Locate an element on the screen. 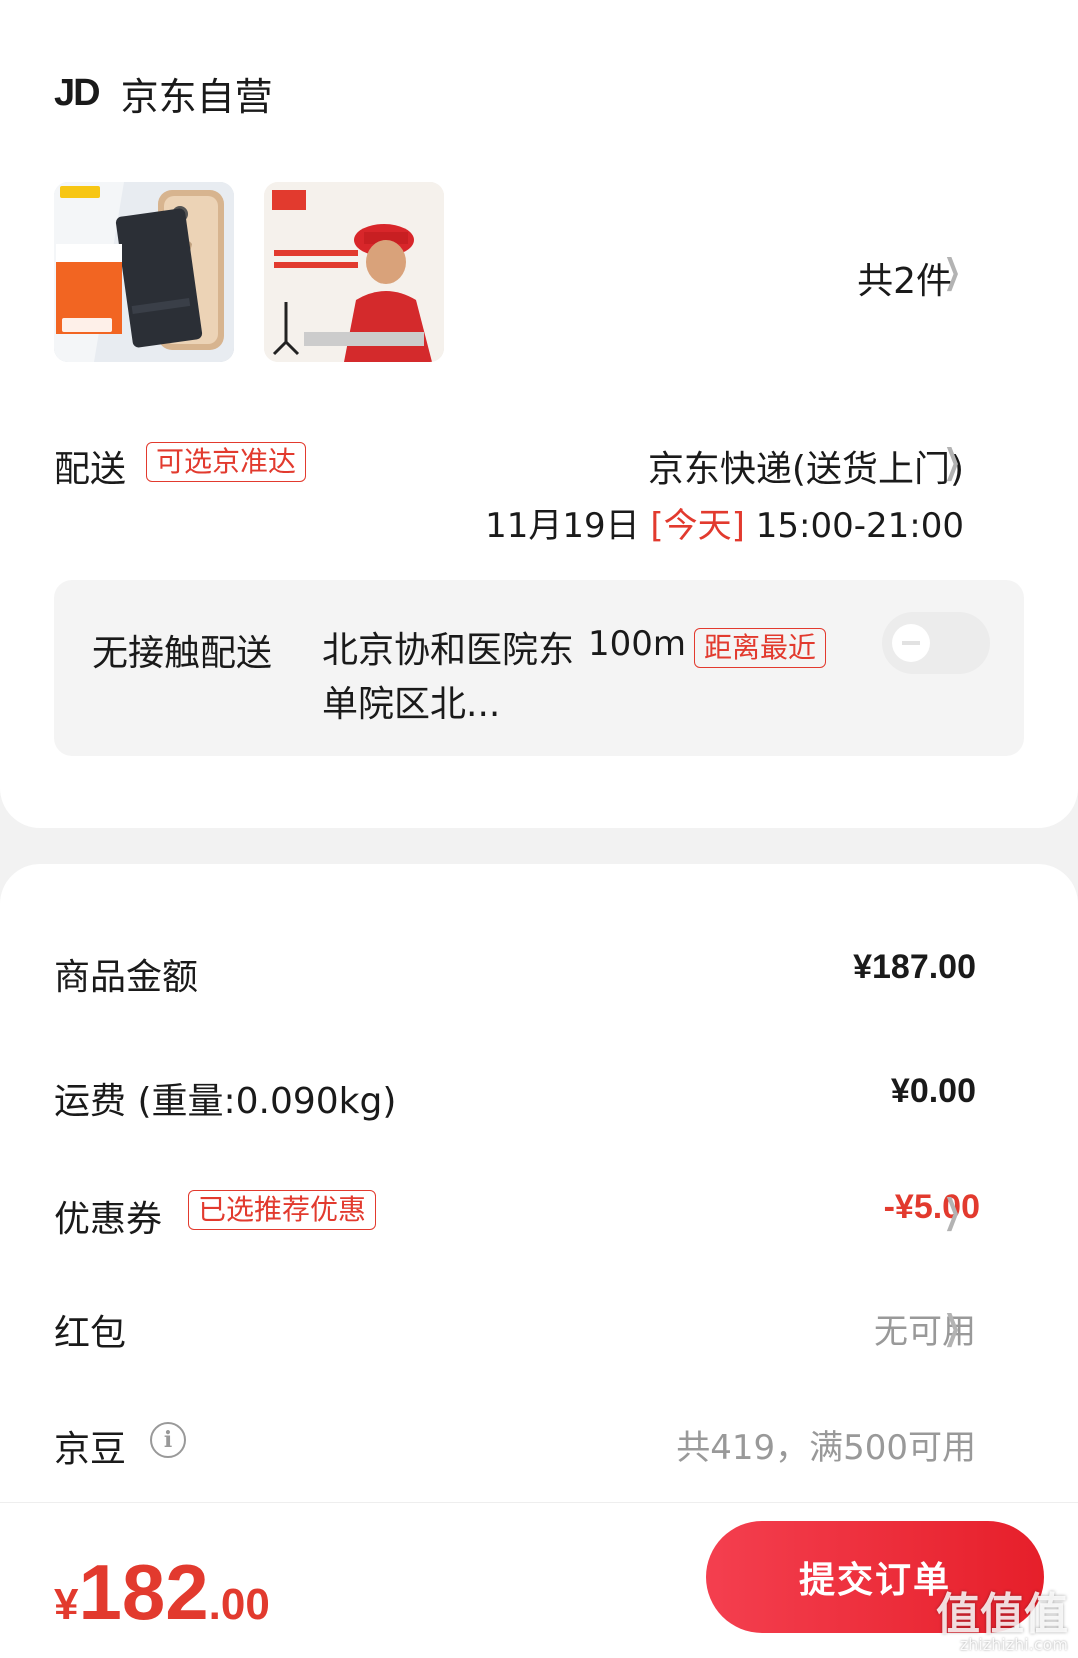 The height and width of the screenshot is (1658, 1078). goods-amount-value: ¥187.00 is located at coordinates (914, 967).